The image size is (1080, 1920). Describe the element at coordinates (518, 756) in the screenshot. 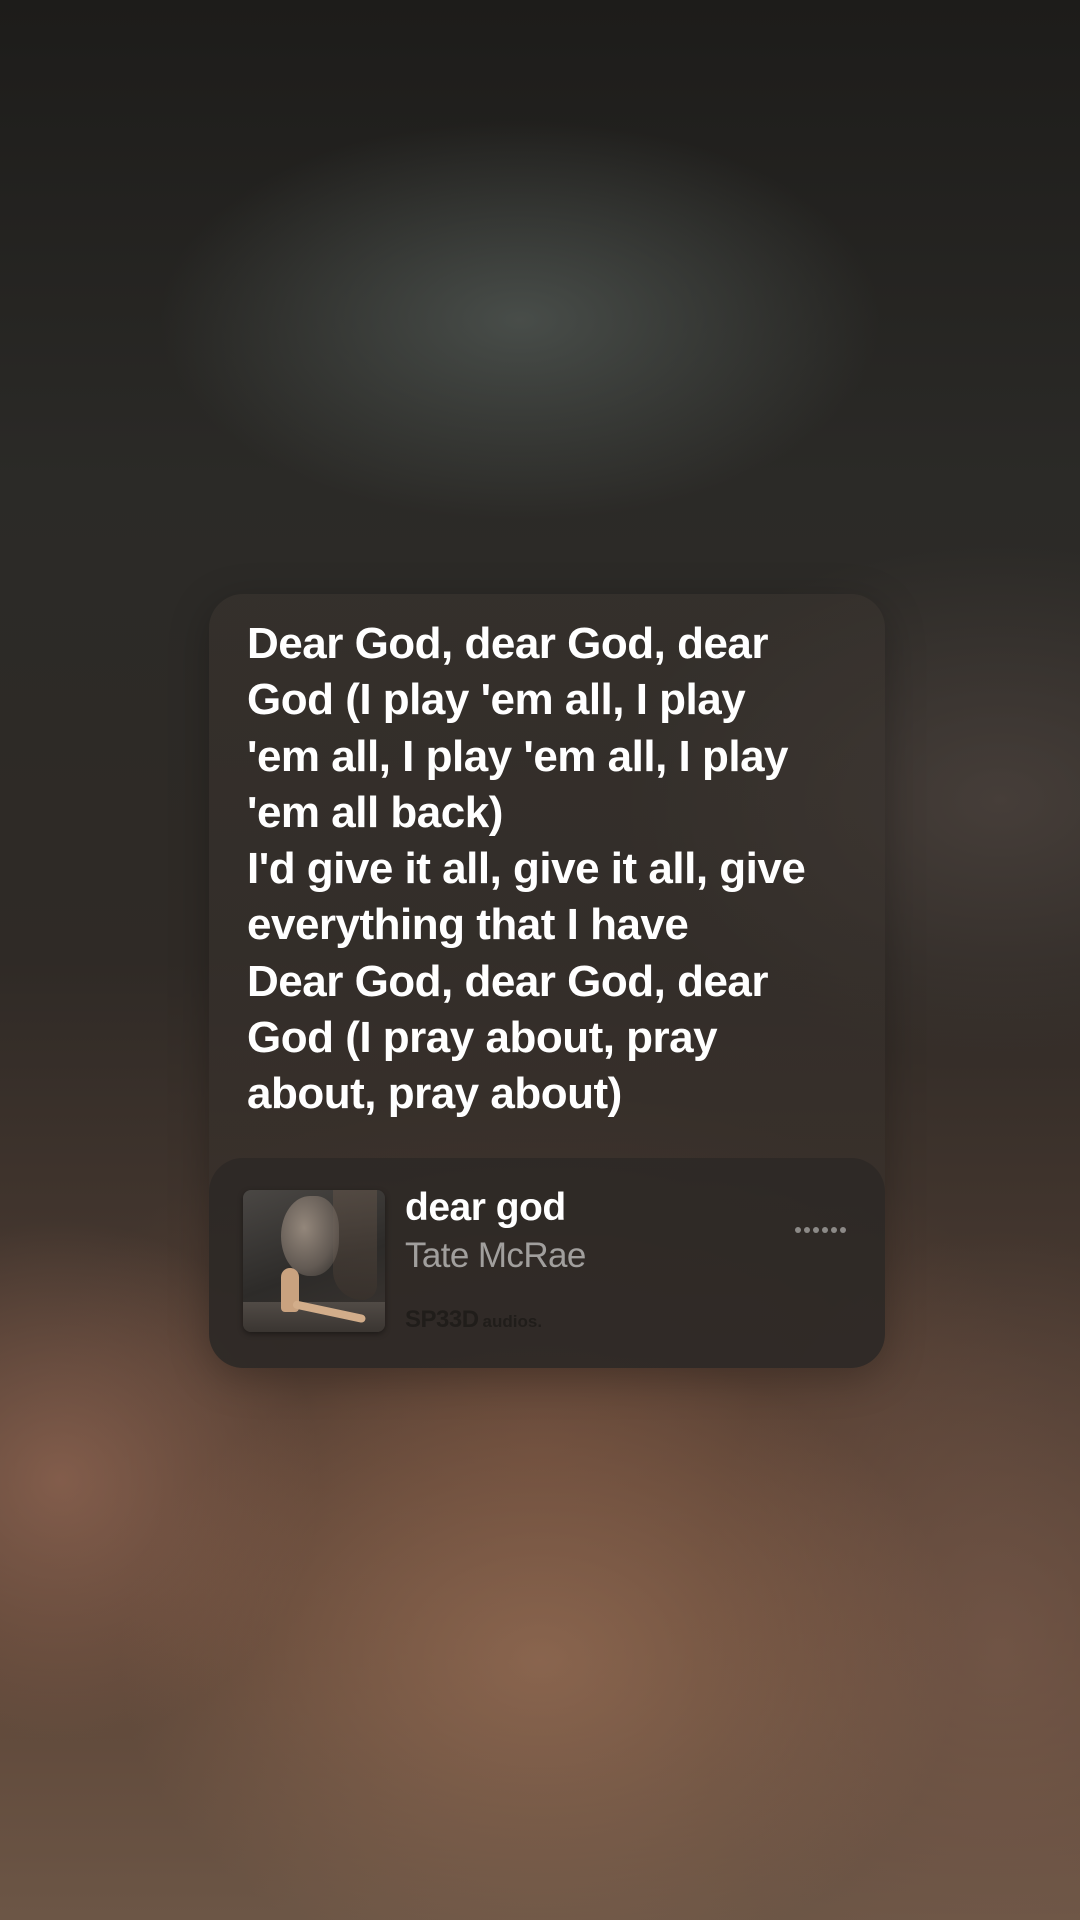

I see `lyric-line: 'em all, I play 'em all, I play` at that location.